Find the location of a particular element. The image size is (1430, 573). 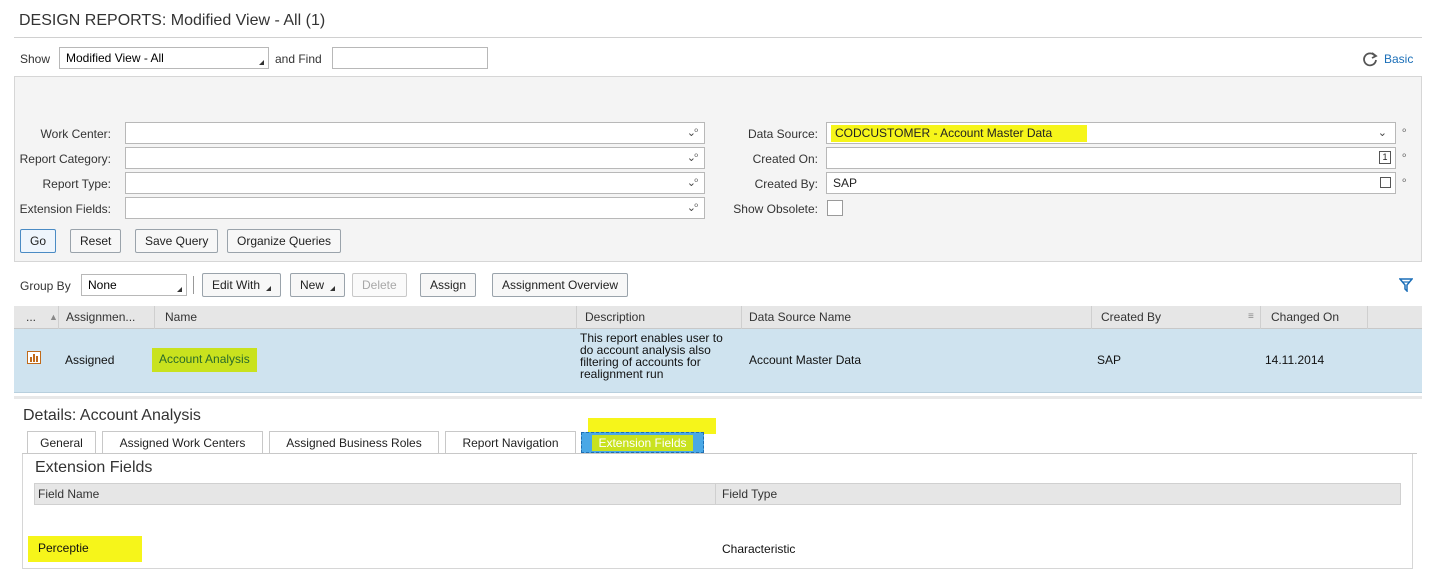

title-divider is located at coordinates (718, 37).